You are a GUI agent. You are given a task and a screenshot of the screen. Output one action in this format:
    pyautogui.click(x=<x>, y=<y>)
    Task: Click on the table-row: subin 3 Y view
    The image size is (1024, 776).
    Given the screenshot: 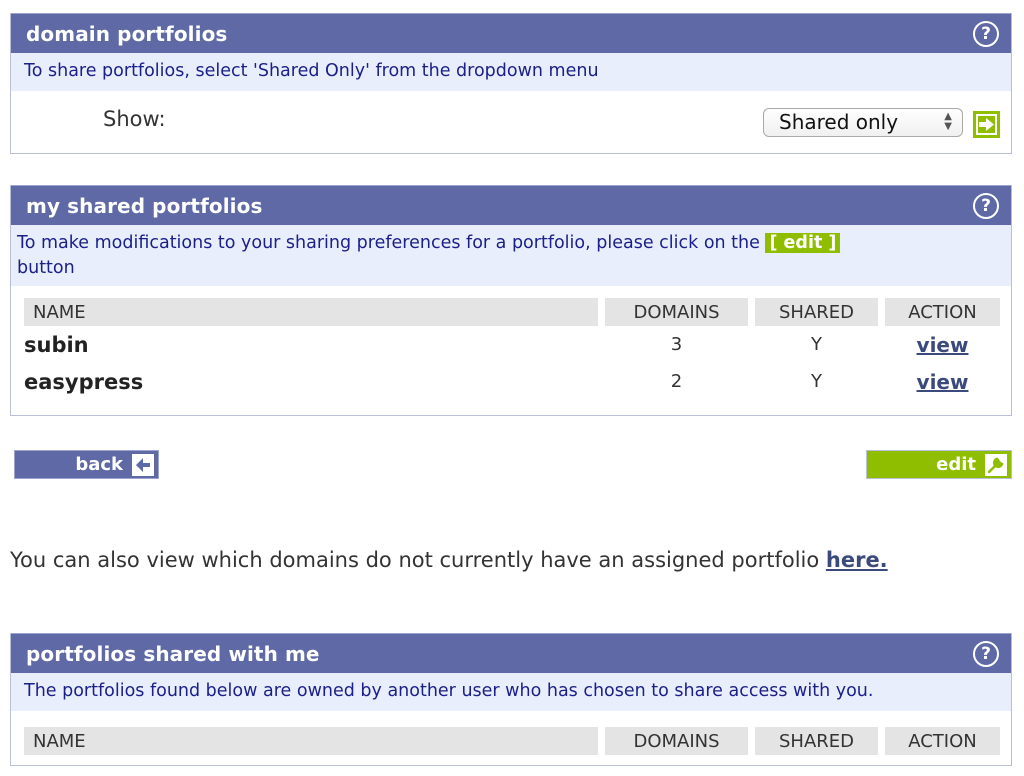 What is the action you would take?
    pyautogui.click(x=512, y=344)
    